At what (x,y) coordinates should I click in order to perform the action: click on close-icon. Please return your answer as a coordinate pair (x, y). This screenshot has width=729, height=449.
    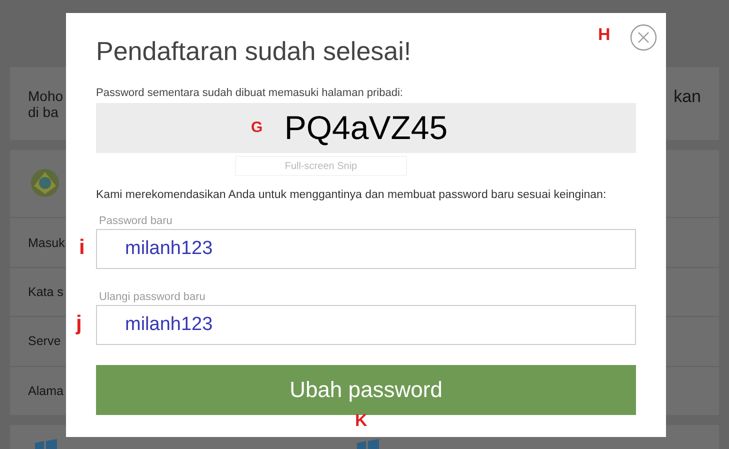
    Looking at the image, I should click on (643, 37).